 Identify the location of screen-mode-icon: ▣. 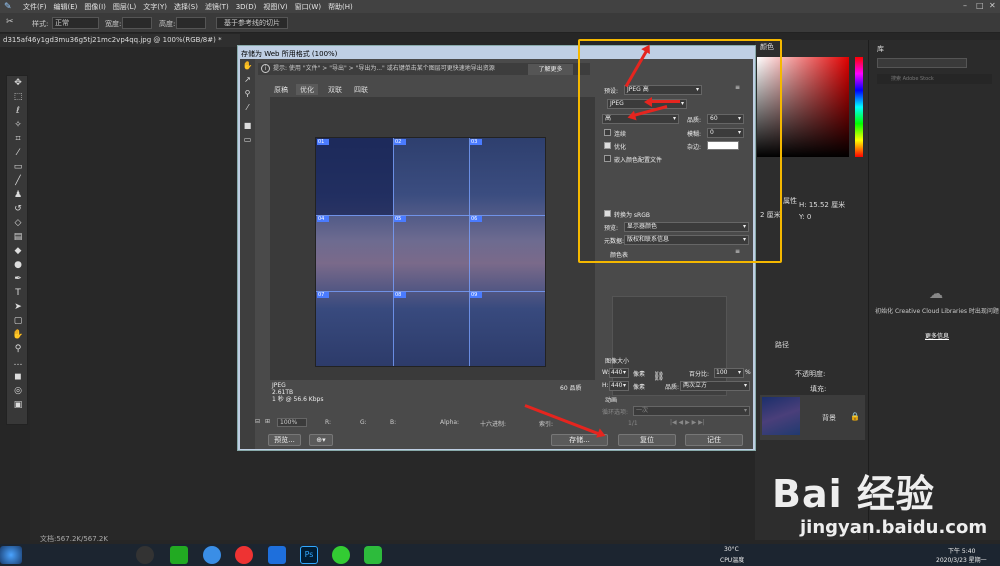
(18, 405).